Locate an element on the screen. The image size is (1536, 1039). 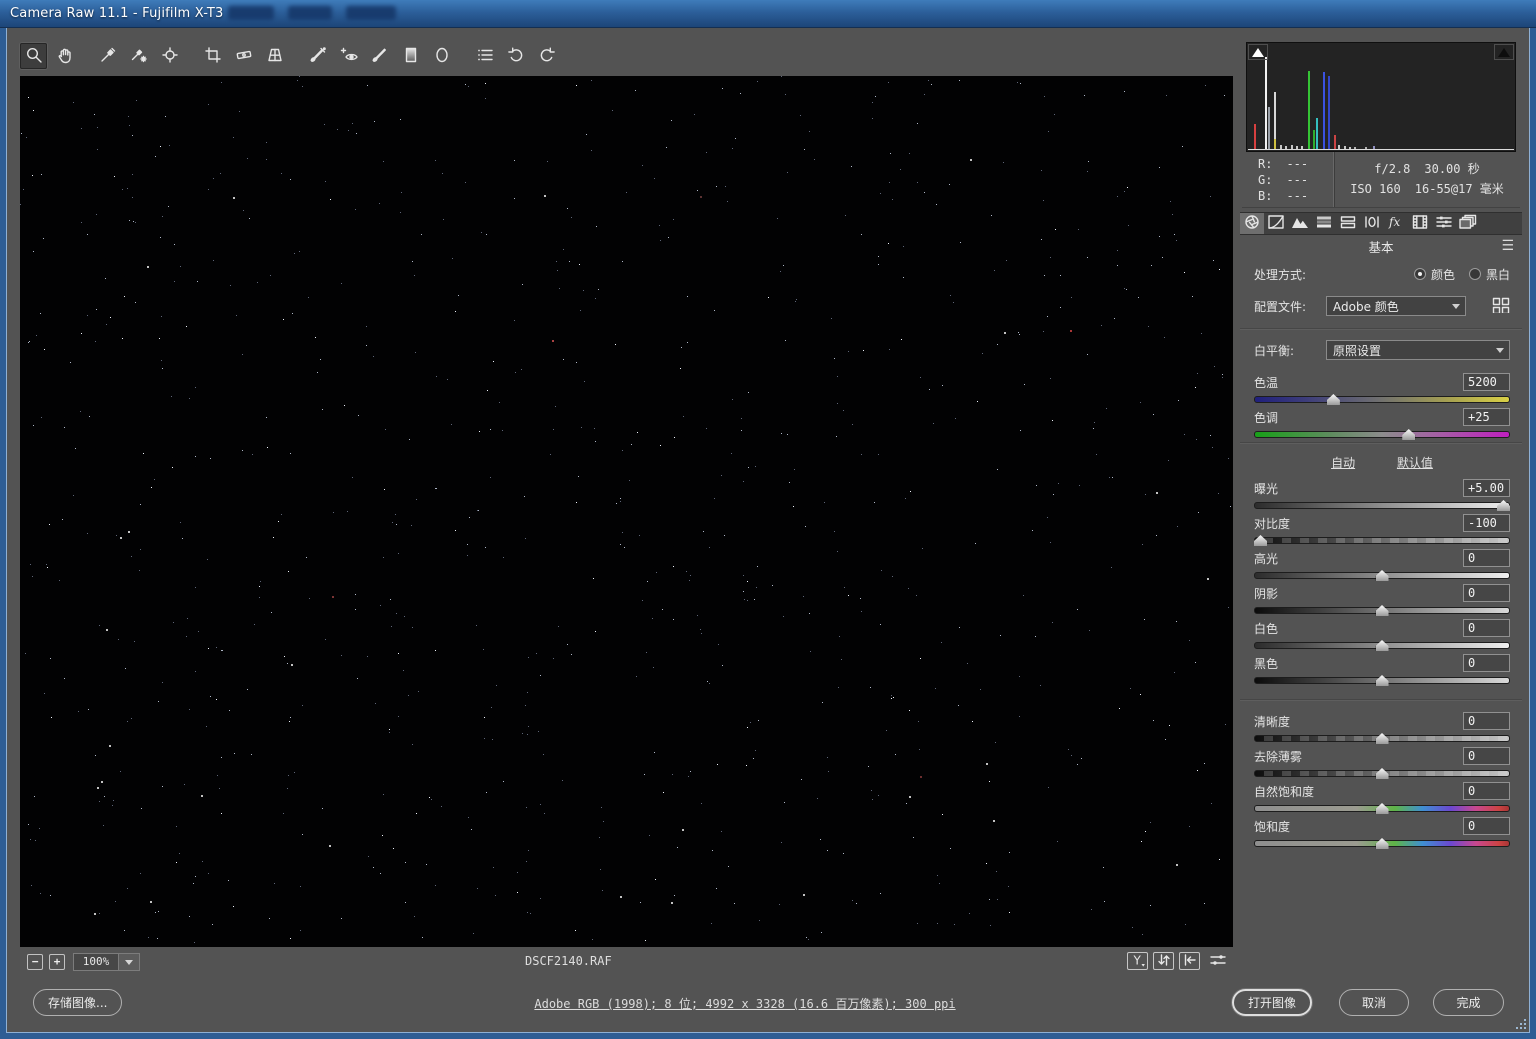
treatment-color-radio: 颜色 is located at coordinates (1434, 274).